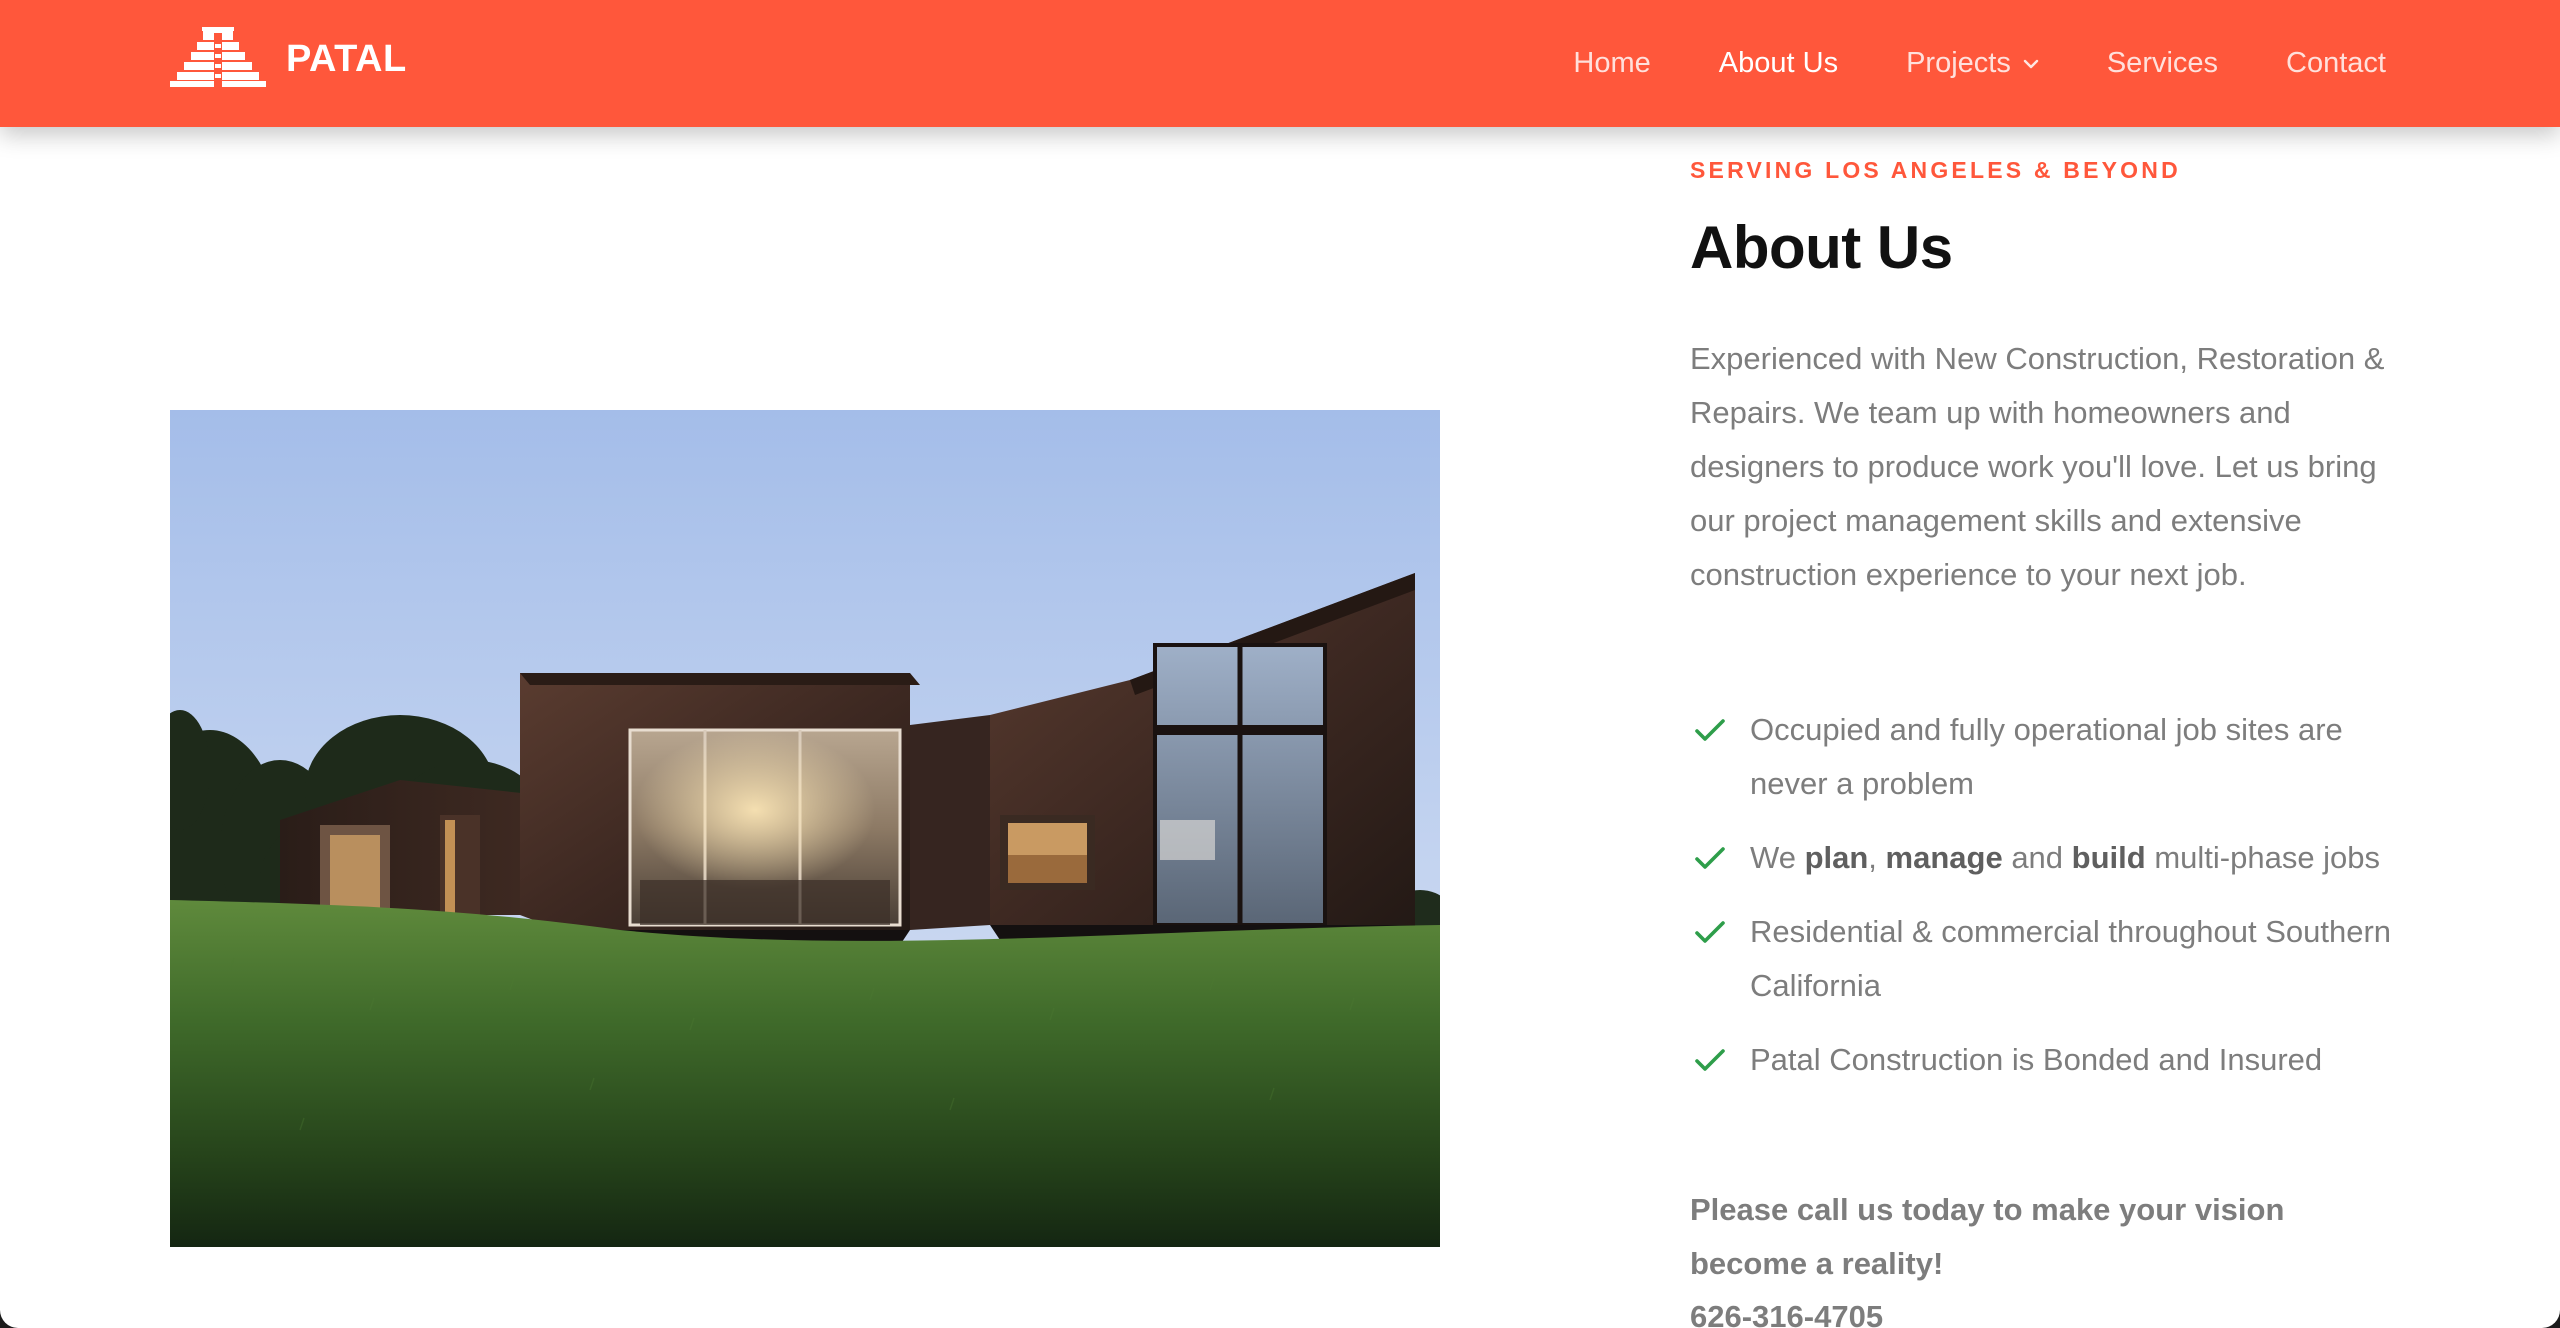 This screenshot has height=1328, width=2560. What do you see at coordinates (2031, 63) in the screenshot?
I see `chevron-down-icon` at bounding box center [2031, 63].